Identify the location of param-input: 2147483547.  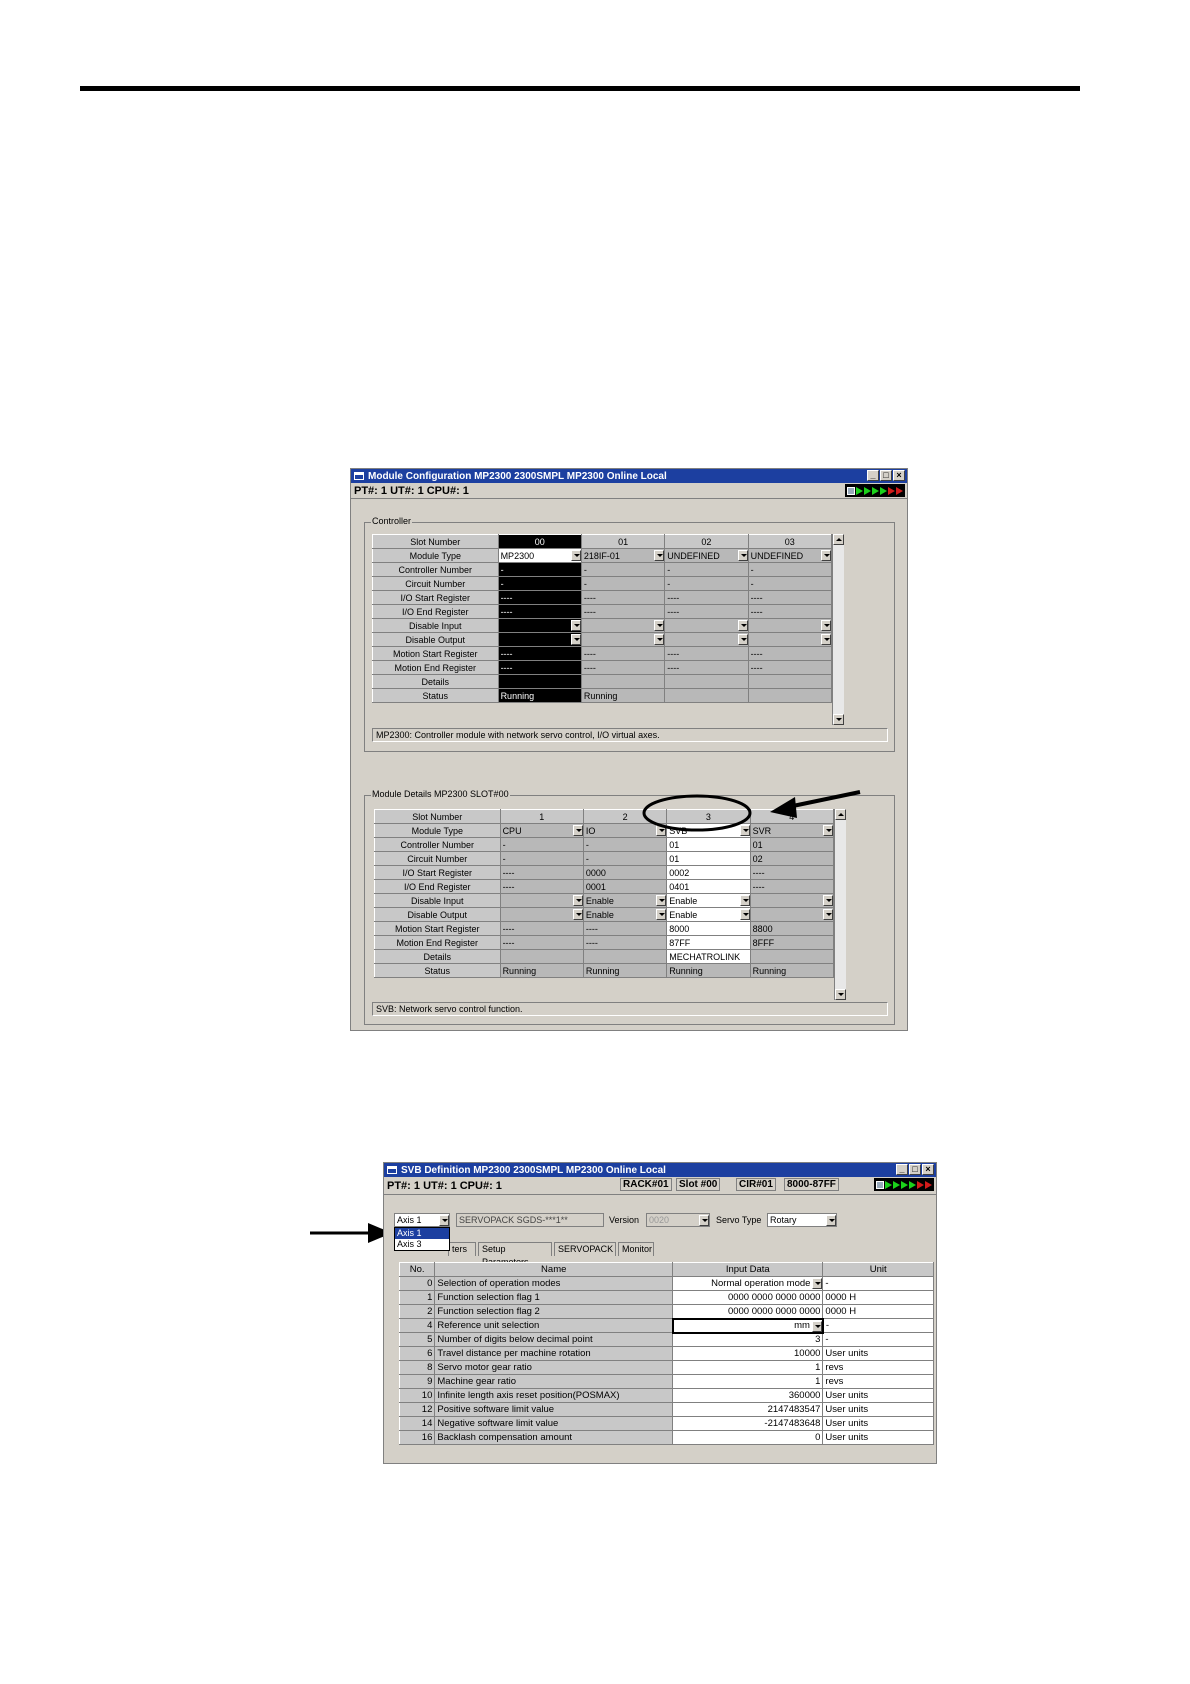
(748, 1409).